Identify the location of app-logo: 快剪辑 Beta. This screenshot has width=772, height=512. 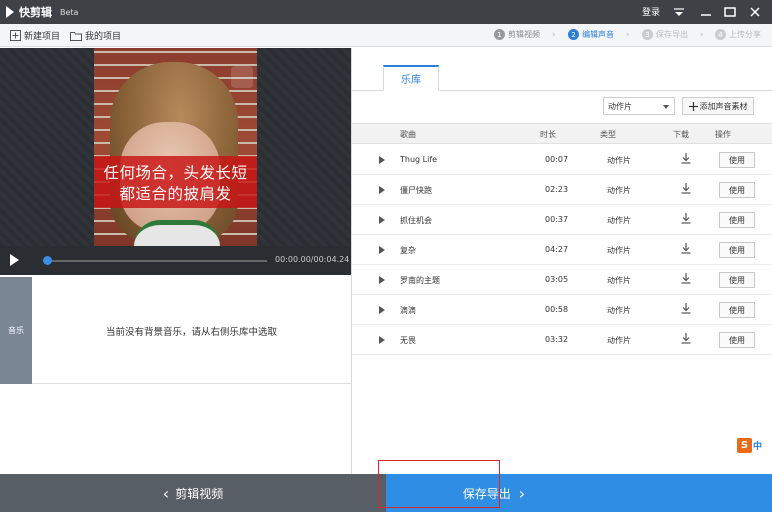
(42, 12).